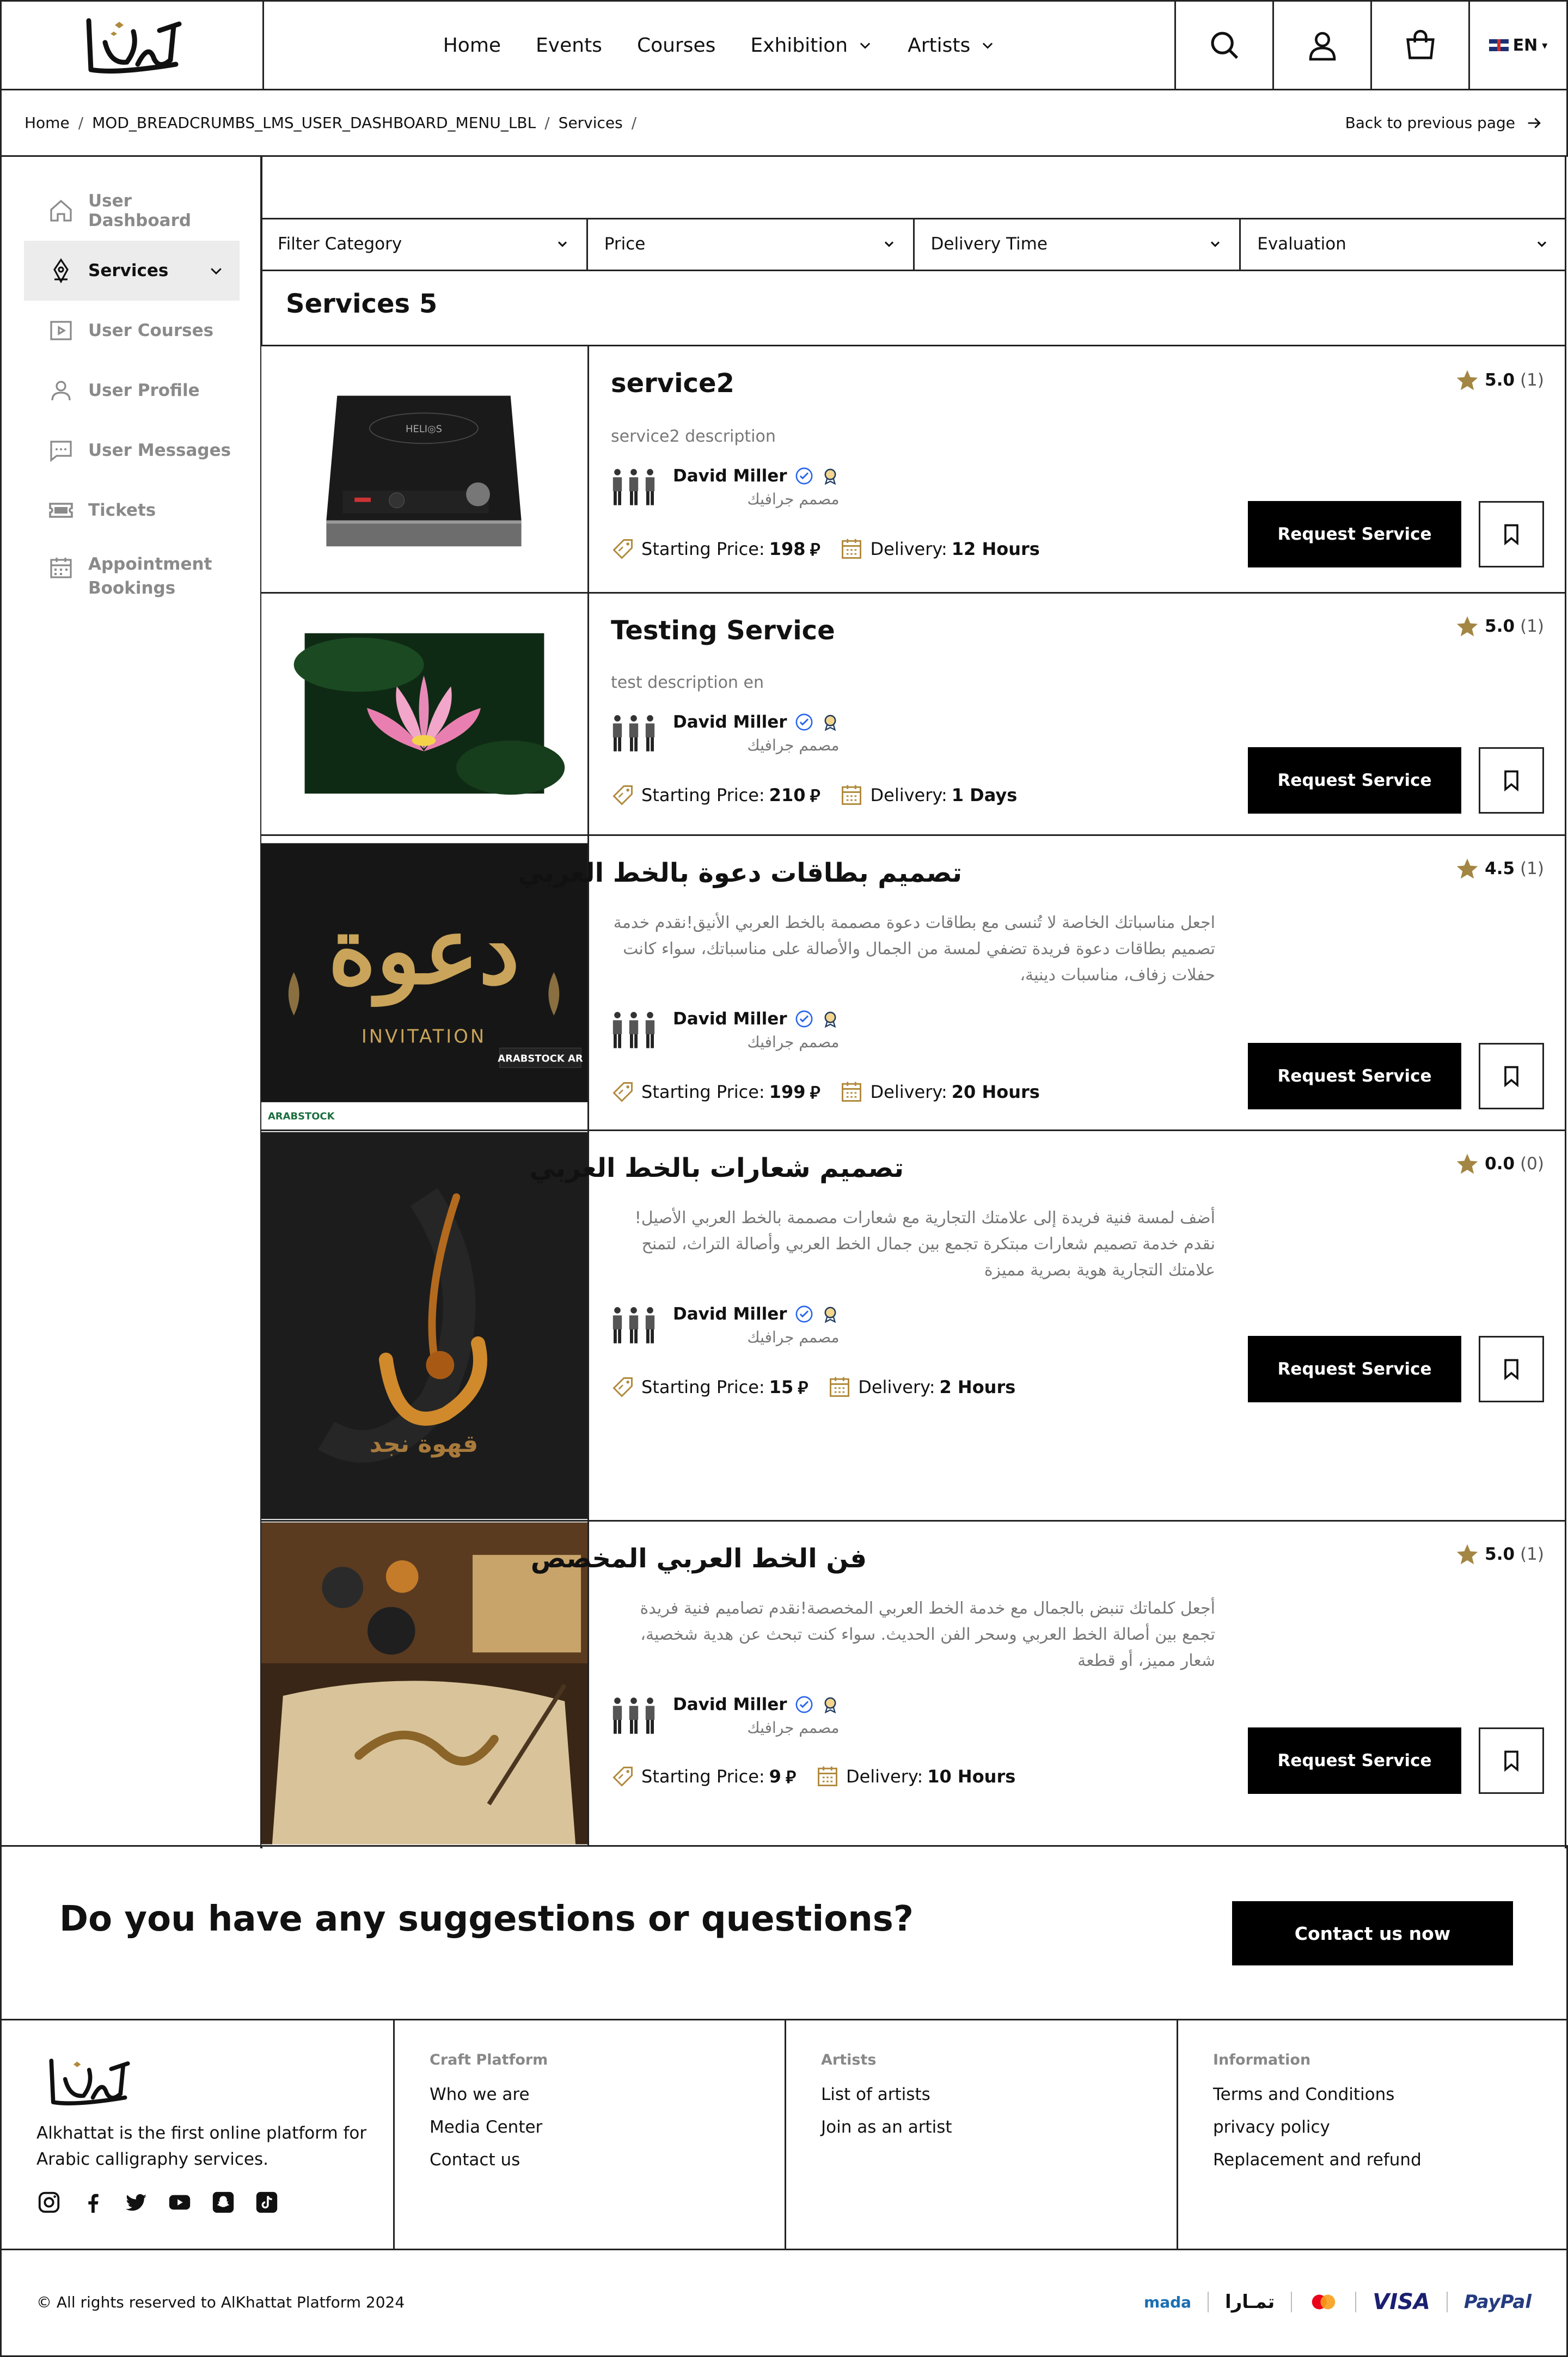 The width and height of the screenshot is (1568, 2357). I want to click on account-button, so click(1321, 45).